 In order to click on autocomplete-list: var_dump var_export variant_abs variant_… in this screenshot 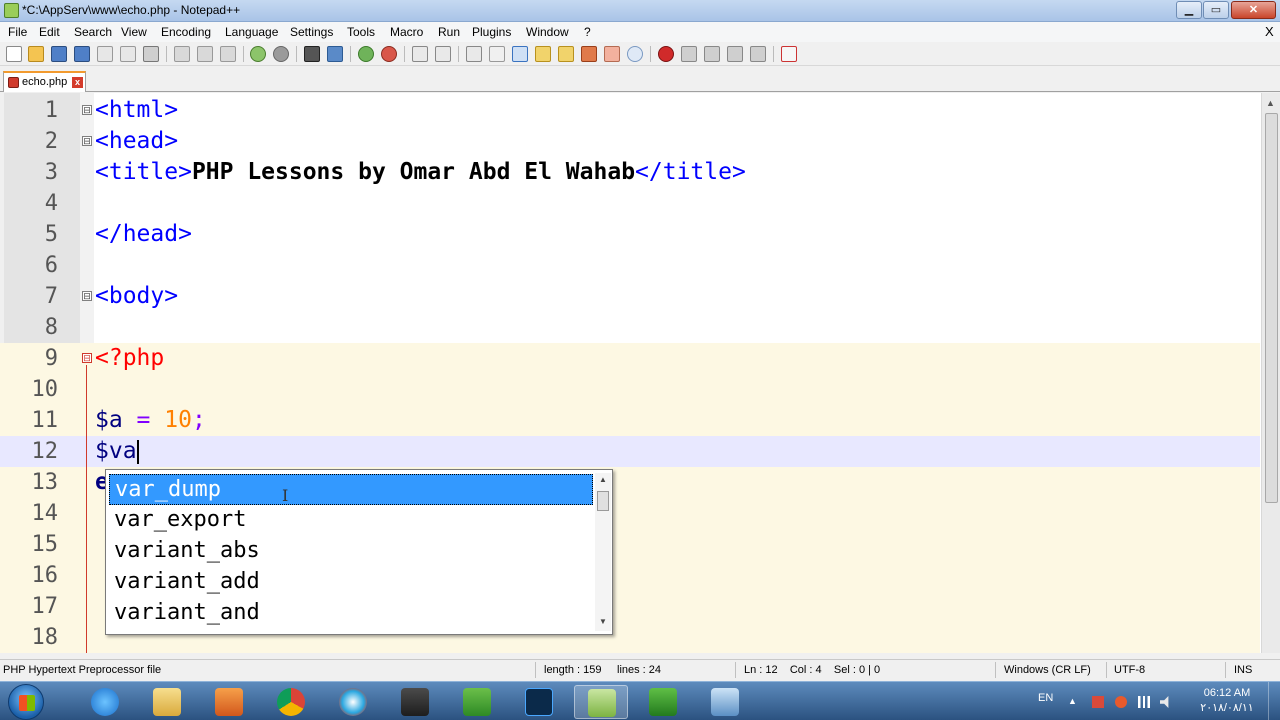, I will do `click(359, 552)`.